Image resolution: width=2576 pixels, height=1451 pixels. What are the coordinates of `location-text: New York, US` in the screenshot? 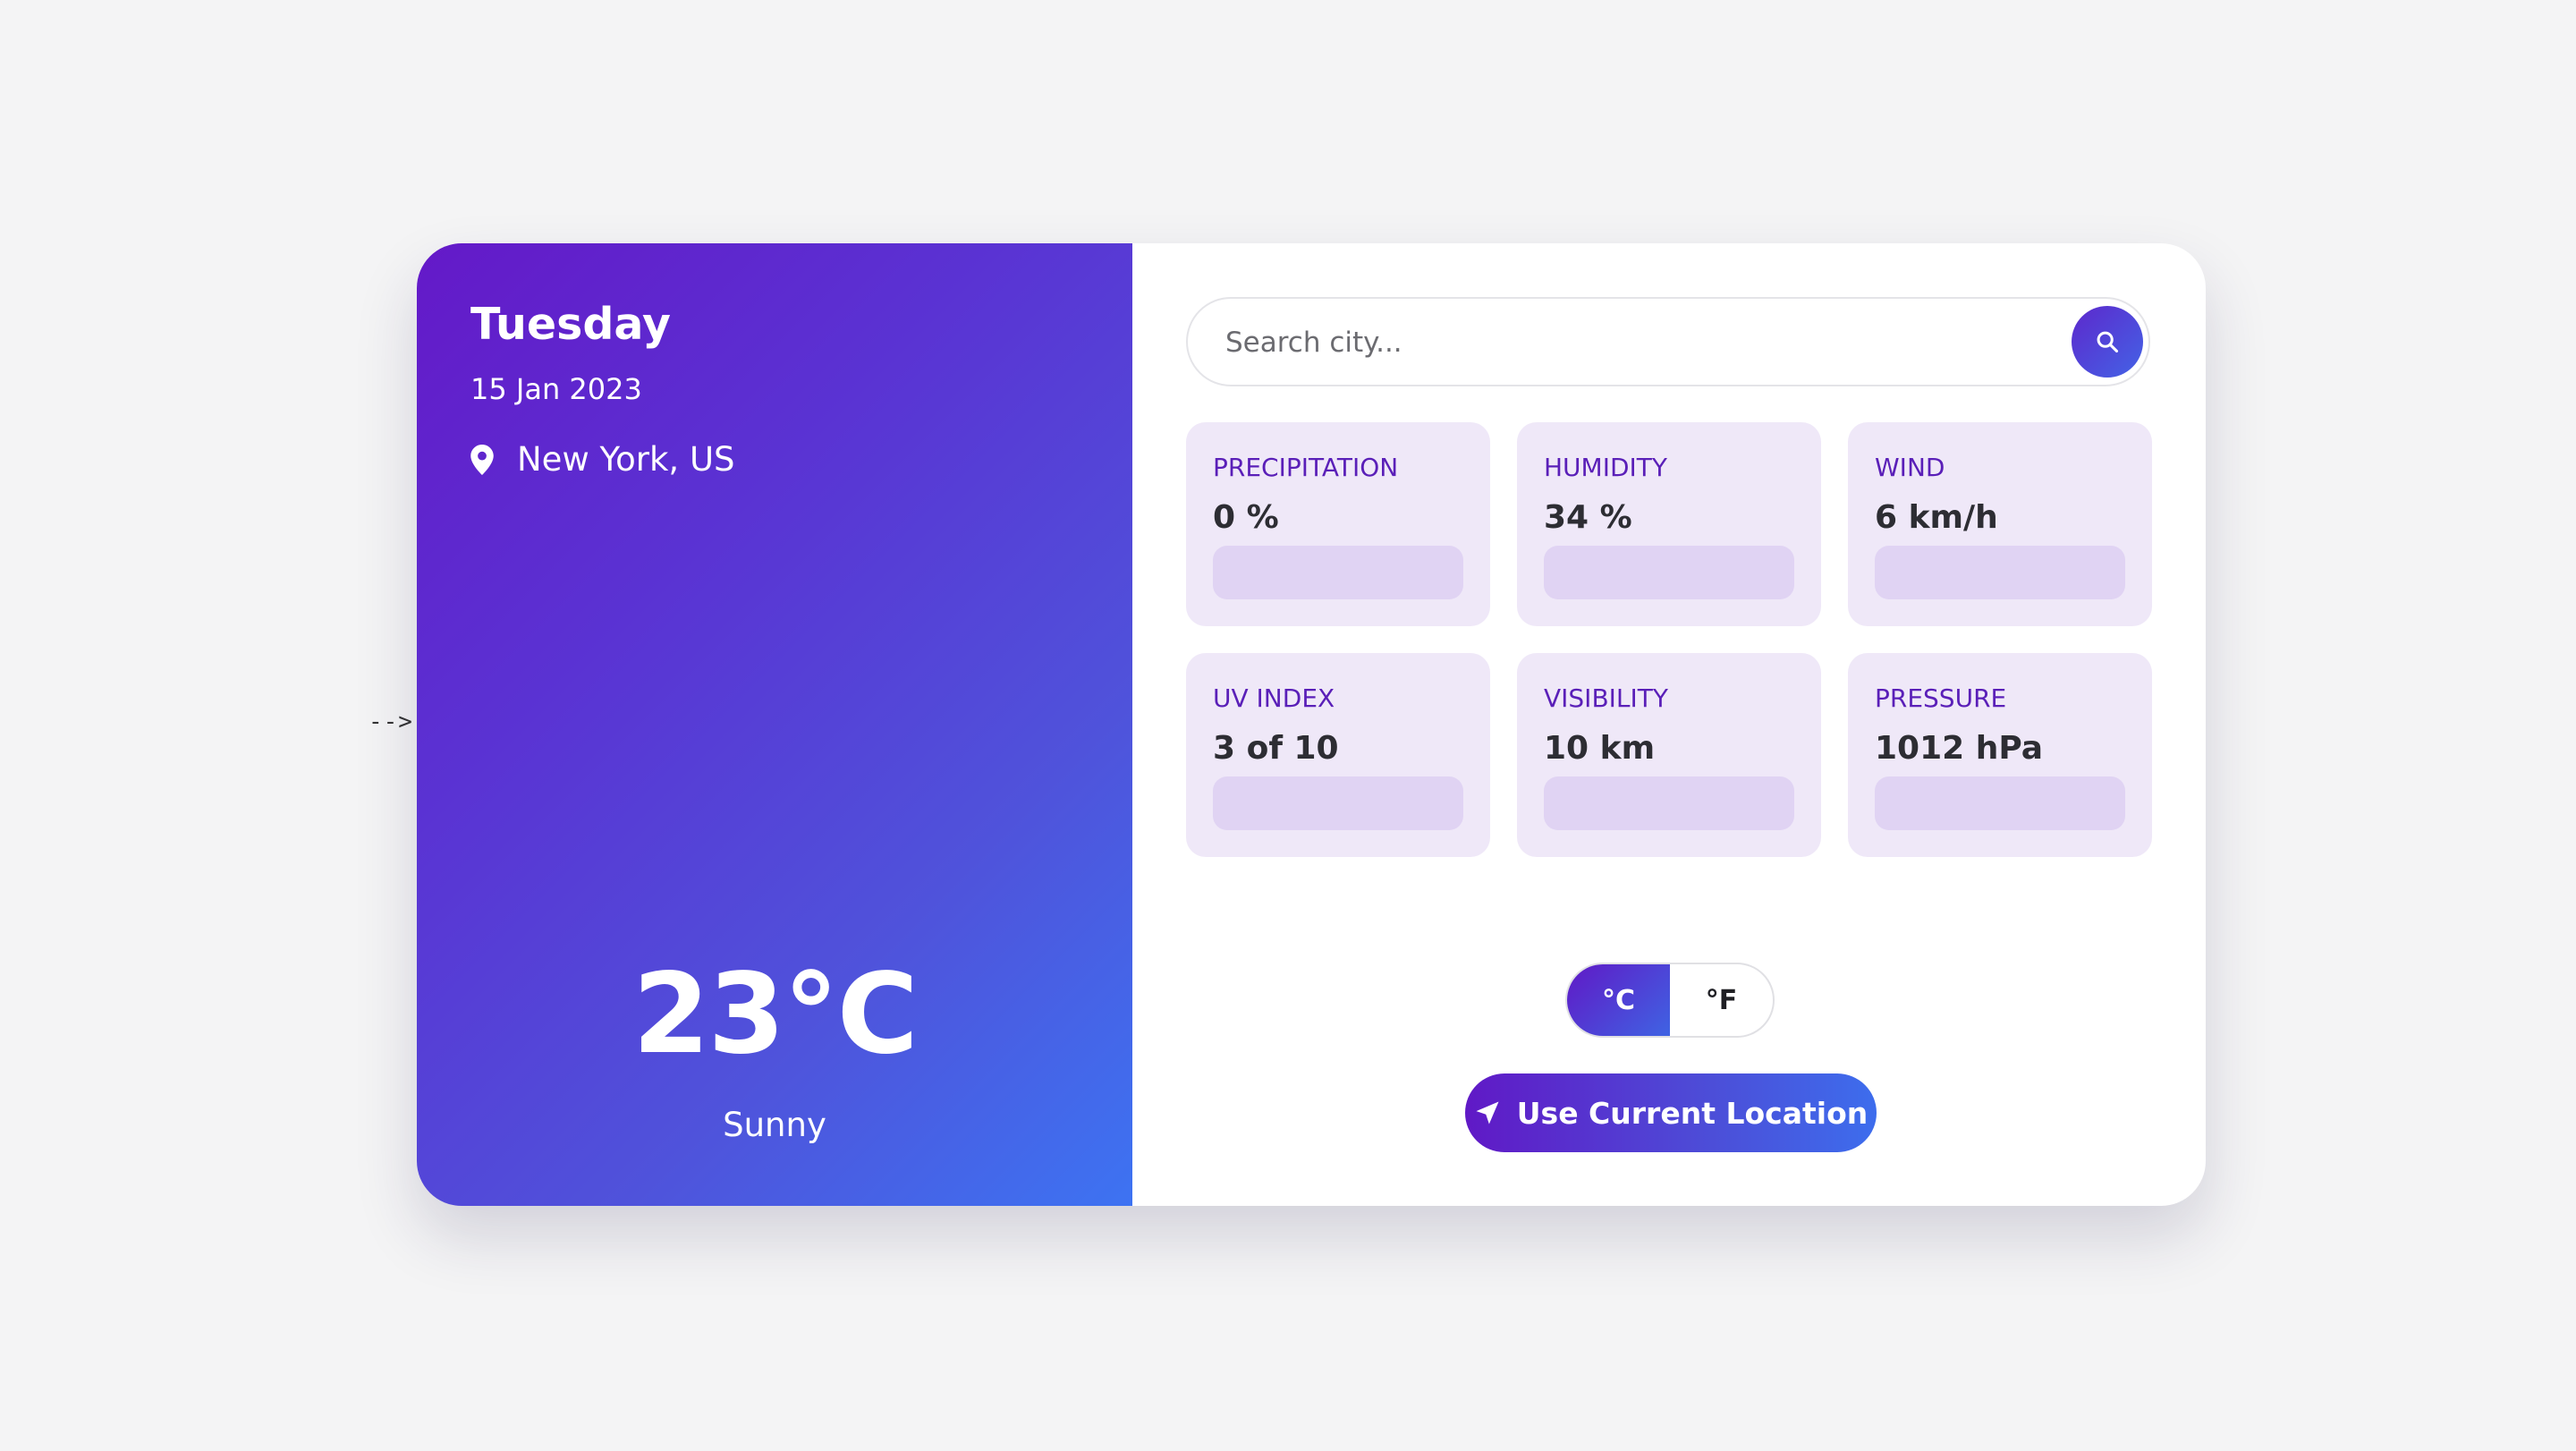 It's located at (626, 460).